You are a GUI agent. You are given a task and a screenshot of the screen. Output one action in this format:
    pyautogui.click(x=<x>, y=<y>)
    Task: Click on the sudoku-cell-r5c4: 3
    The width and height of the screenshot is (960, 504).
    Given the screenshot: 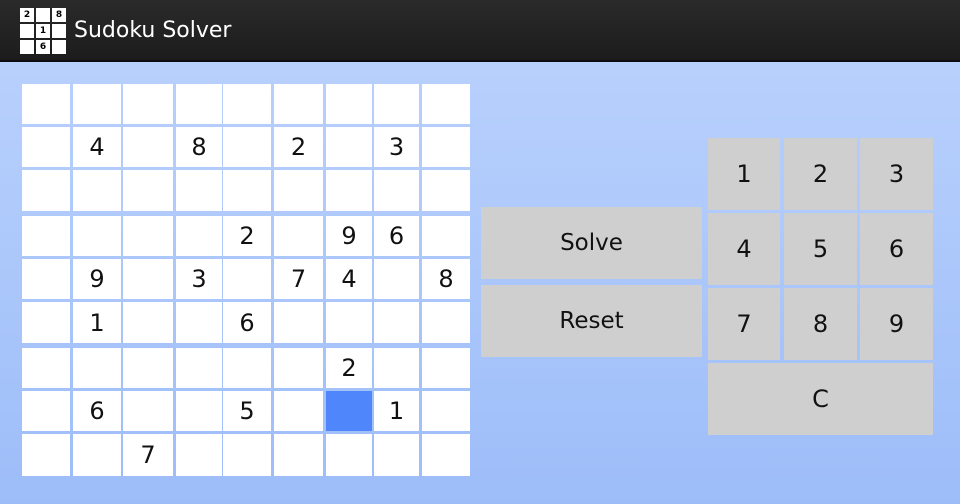 What is the action you would take?
    pyautogui.click(x=199, y=279)
    